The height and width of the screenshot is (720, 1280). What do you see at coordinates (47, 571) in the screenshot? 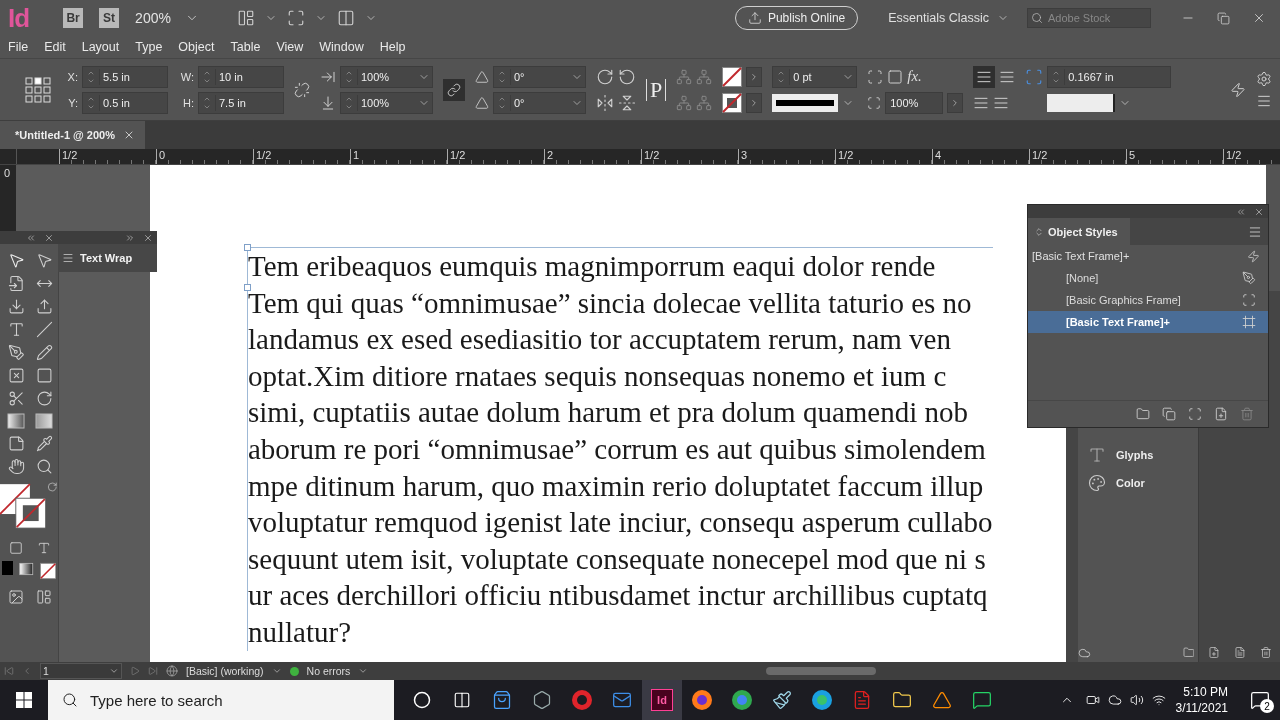
I see `apply-none-icon` at bounding box center [47, 571].